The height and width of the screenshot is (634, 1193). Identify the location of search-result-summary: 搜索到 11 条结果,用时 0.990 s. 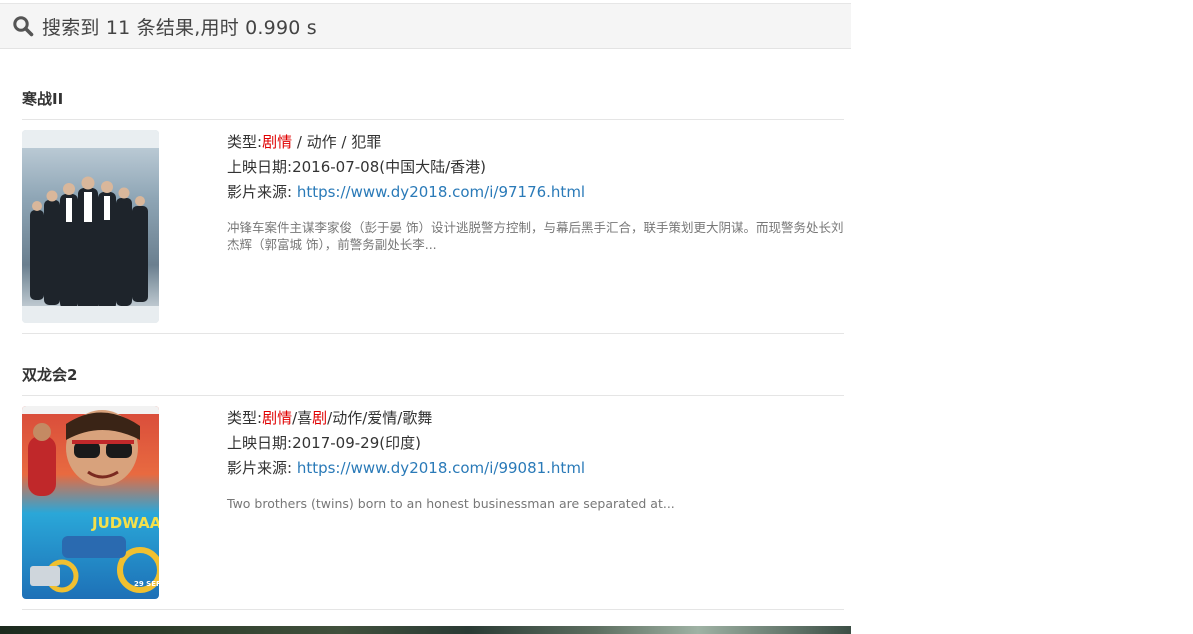
(179, 27).